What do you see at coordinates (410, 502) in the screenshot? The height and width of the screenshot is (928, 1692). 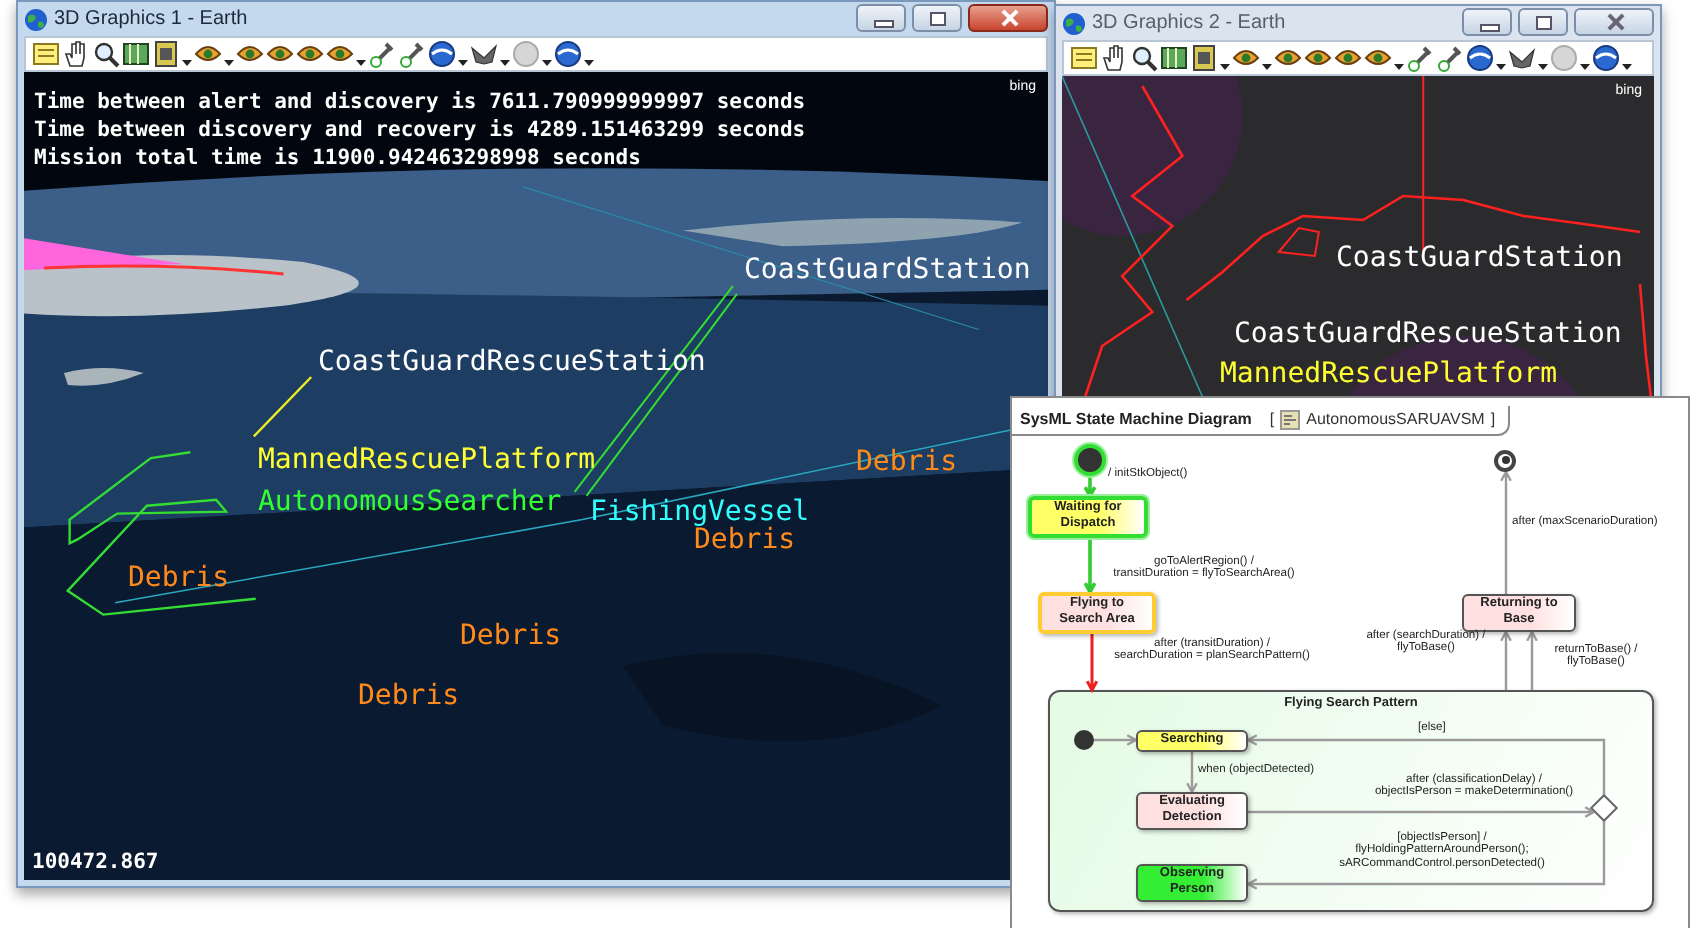 I see `map-label: AutonomousSearcher` at bounding box center [410, 502].